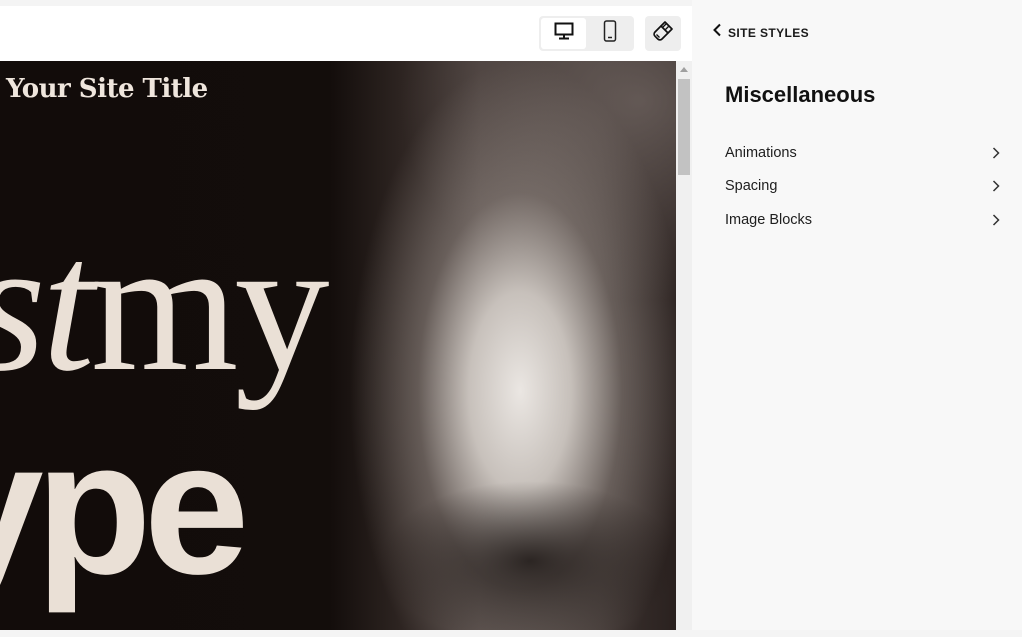  What do you see at coordinates (800, 94) in the screenshot?
I see `panel-title: Miscellaneous` at bounding box center [800, 94].